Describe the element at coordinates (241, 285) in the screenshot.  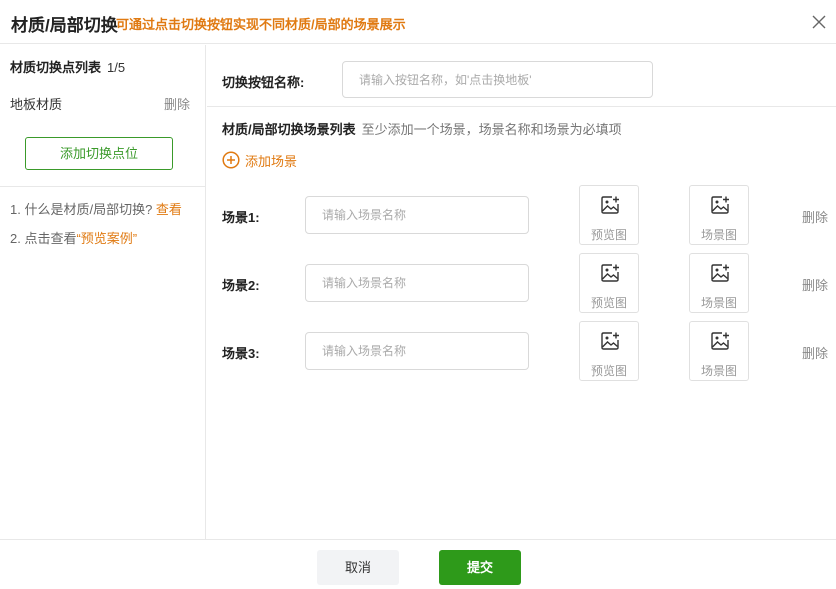
I see `scene-label: 场景2:` at that location.